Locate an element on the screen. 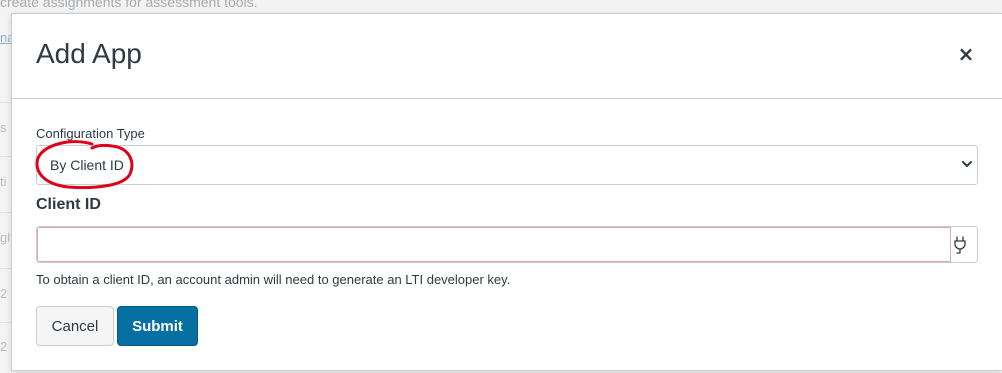 The image size is (1002, 373). configuration-type-value: By Client ID is located at coordinates (87, 165).